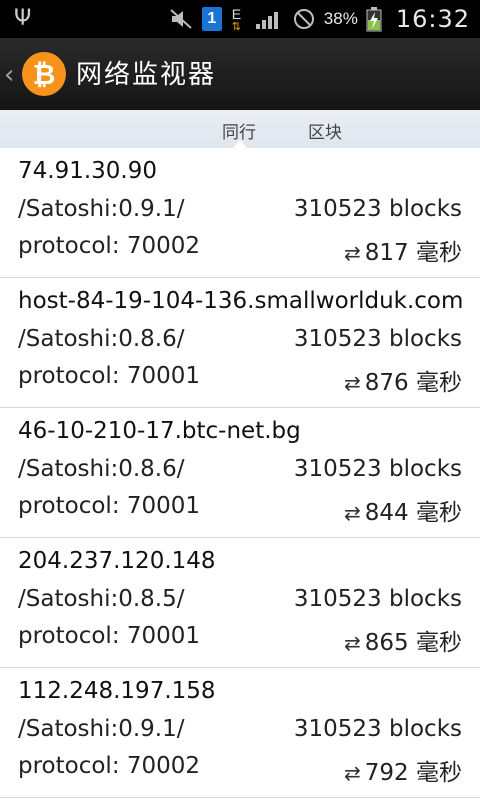 This screenshot has height=800, width=480. Describe the element at coordinates (325, 130) in the screenshot. I see `tab-blocks: 区块` at that location.